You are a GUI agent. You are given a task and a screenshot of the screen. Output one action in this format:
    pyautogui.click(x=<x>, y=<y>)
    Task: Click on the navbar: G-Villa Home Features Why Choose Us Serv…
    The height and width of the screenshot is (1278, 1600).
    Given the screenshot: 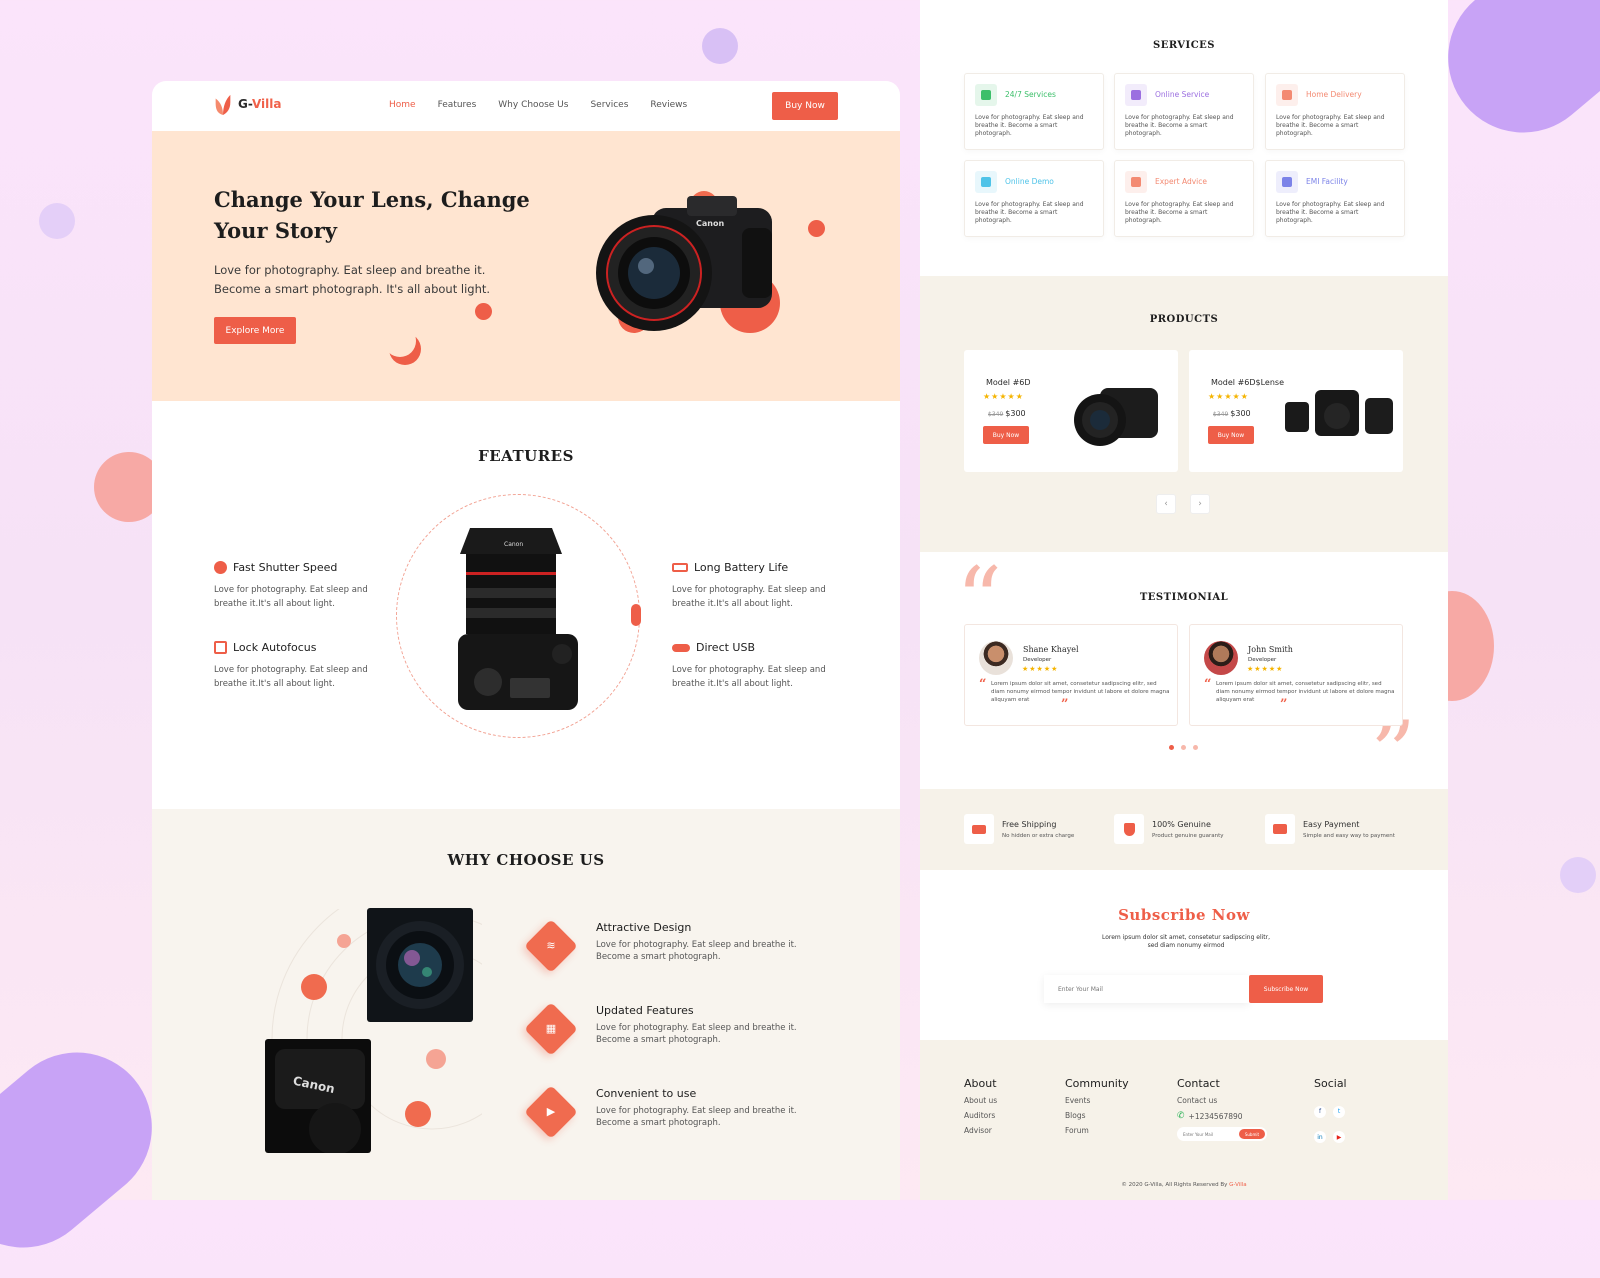 What is the action you would take?
    pyautogui.click(x=526, y=106)
    